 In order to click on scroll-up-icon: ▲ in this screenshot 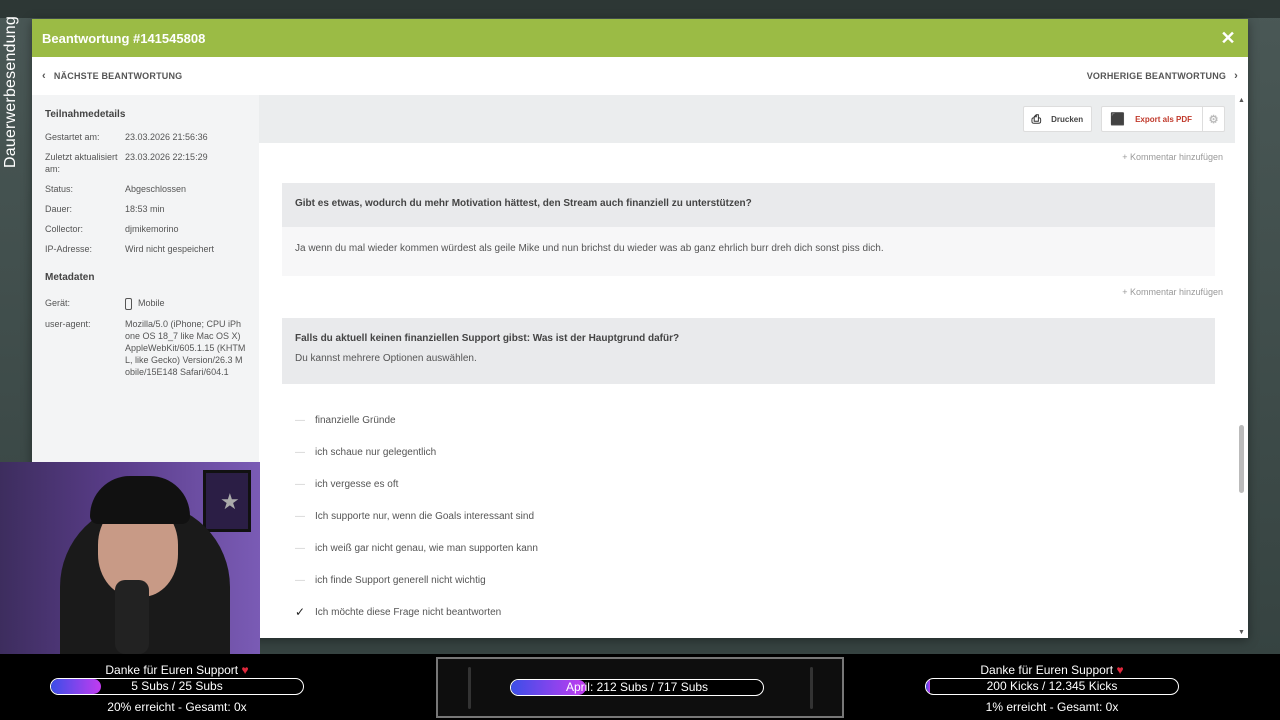, I will do `click(1241, 100)`.